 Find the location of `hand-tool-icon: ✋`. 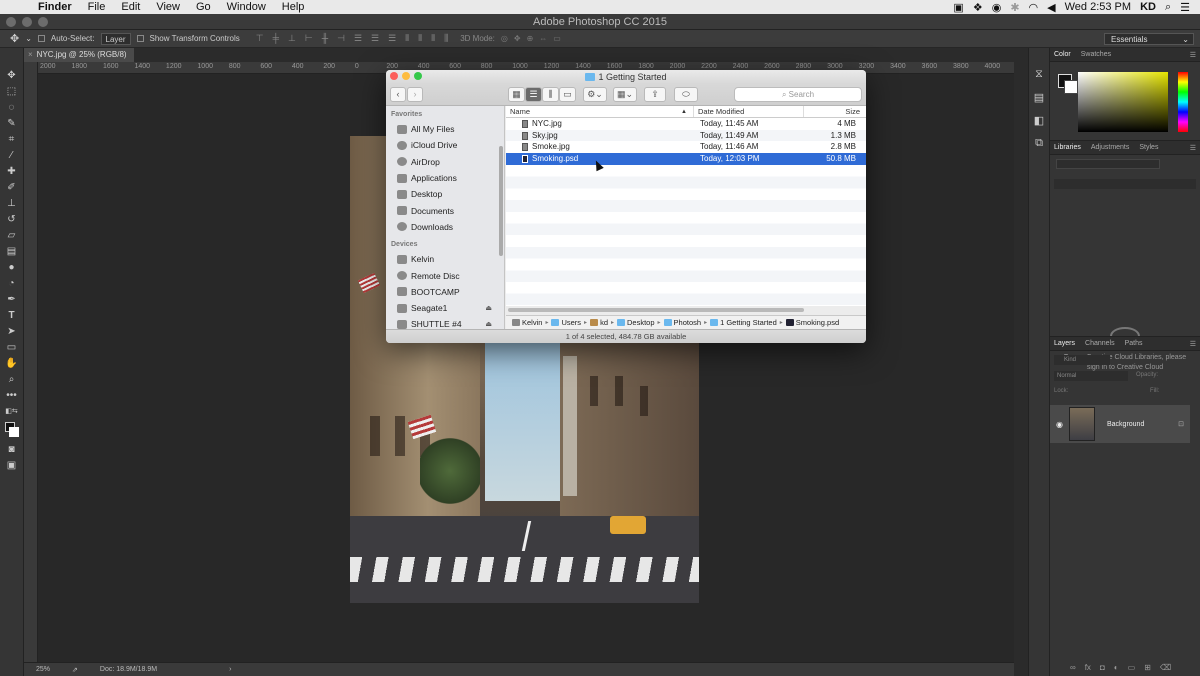

hand-tool-icon: ✋ is located at coordinates (12, 364).